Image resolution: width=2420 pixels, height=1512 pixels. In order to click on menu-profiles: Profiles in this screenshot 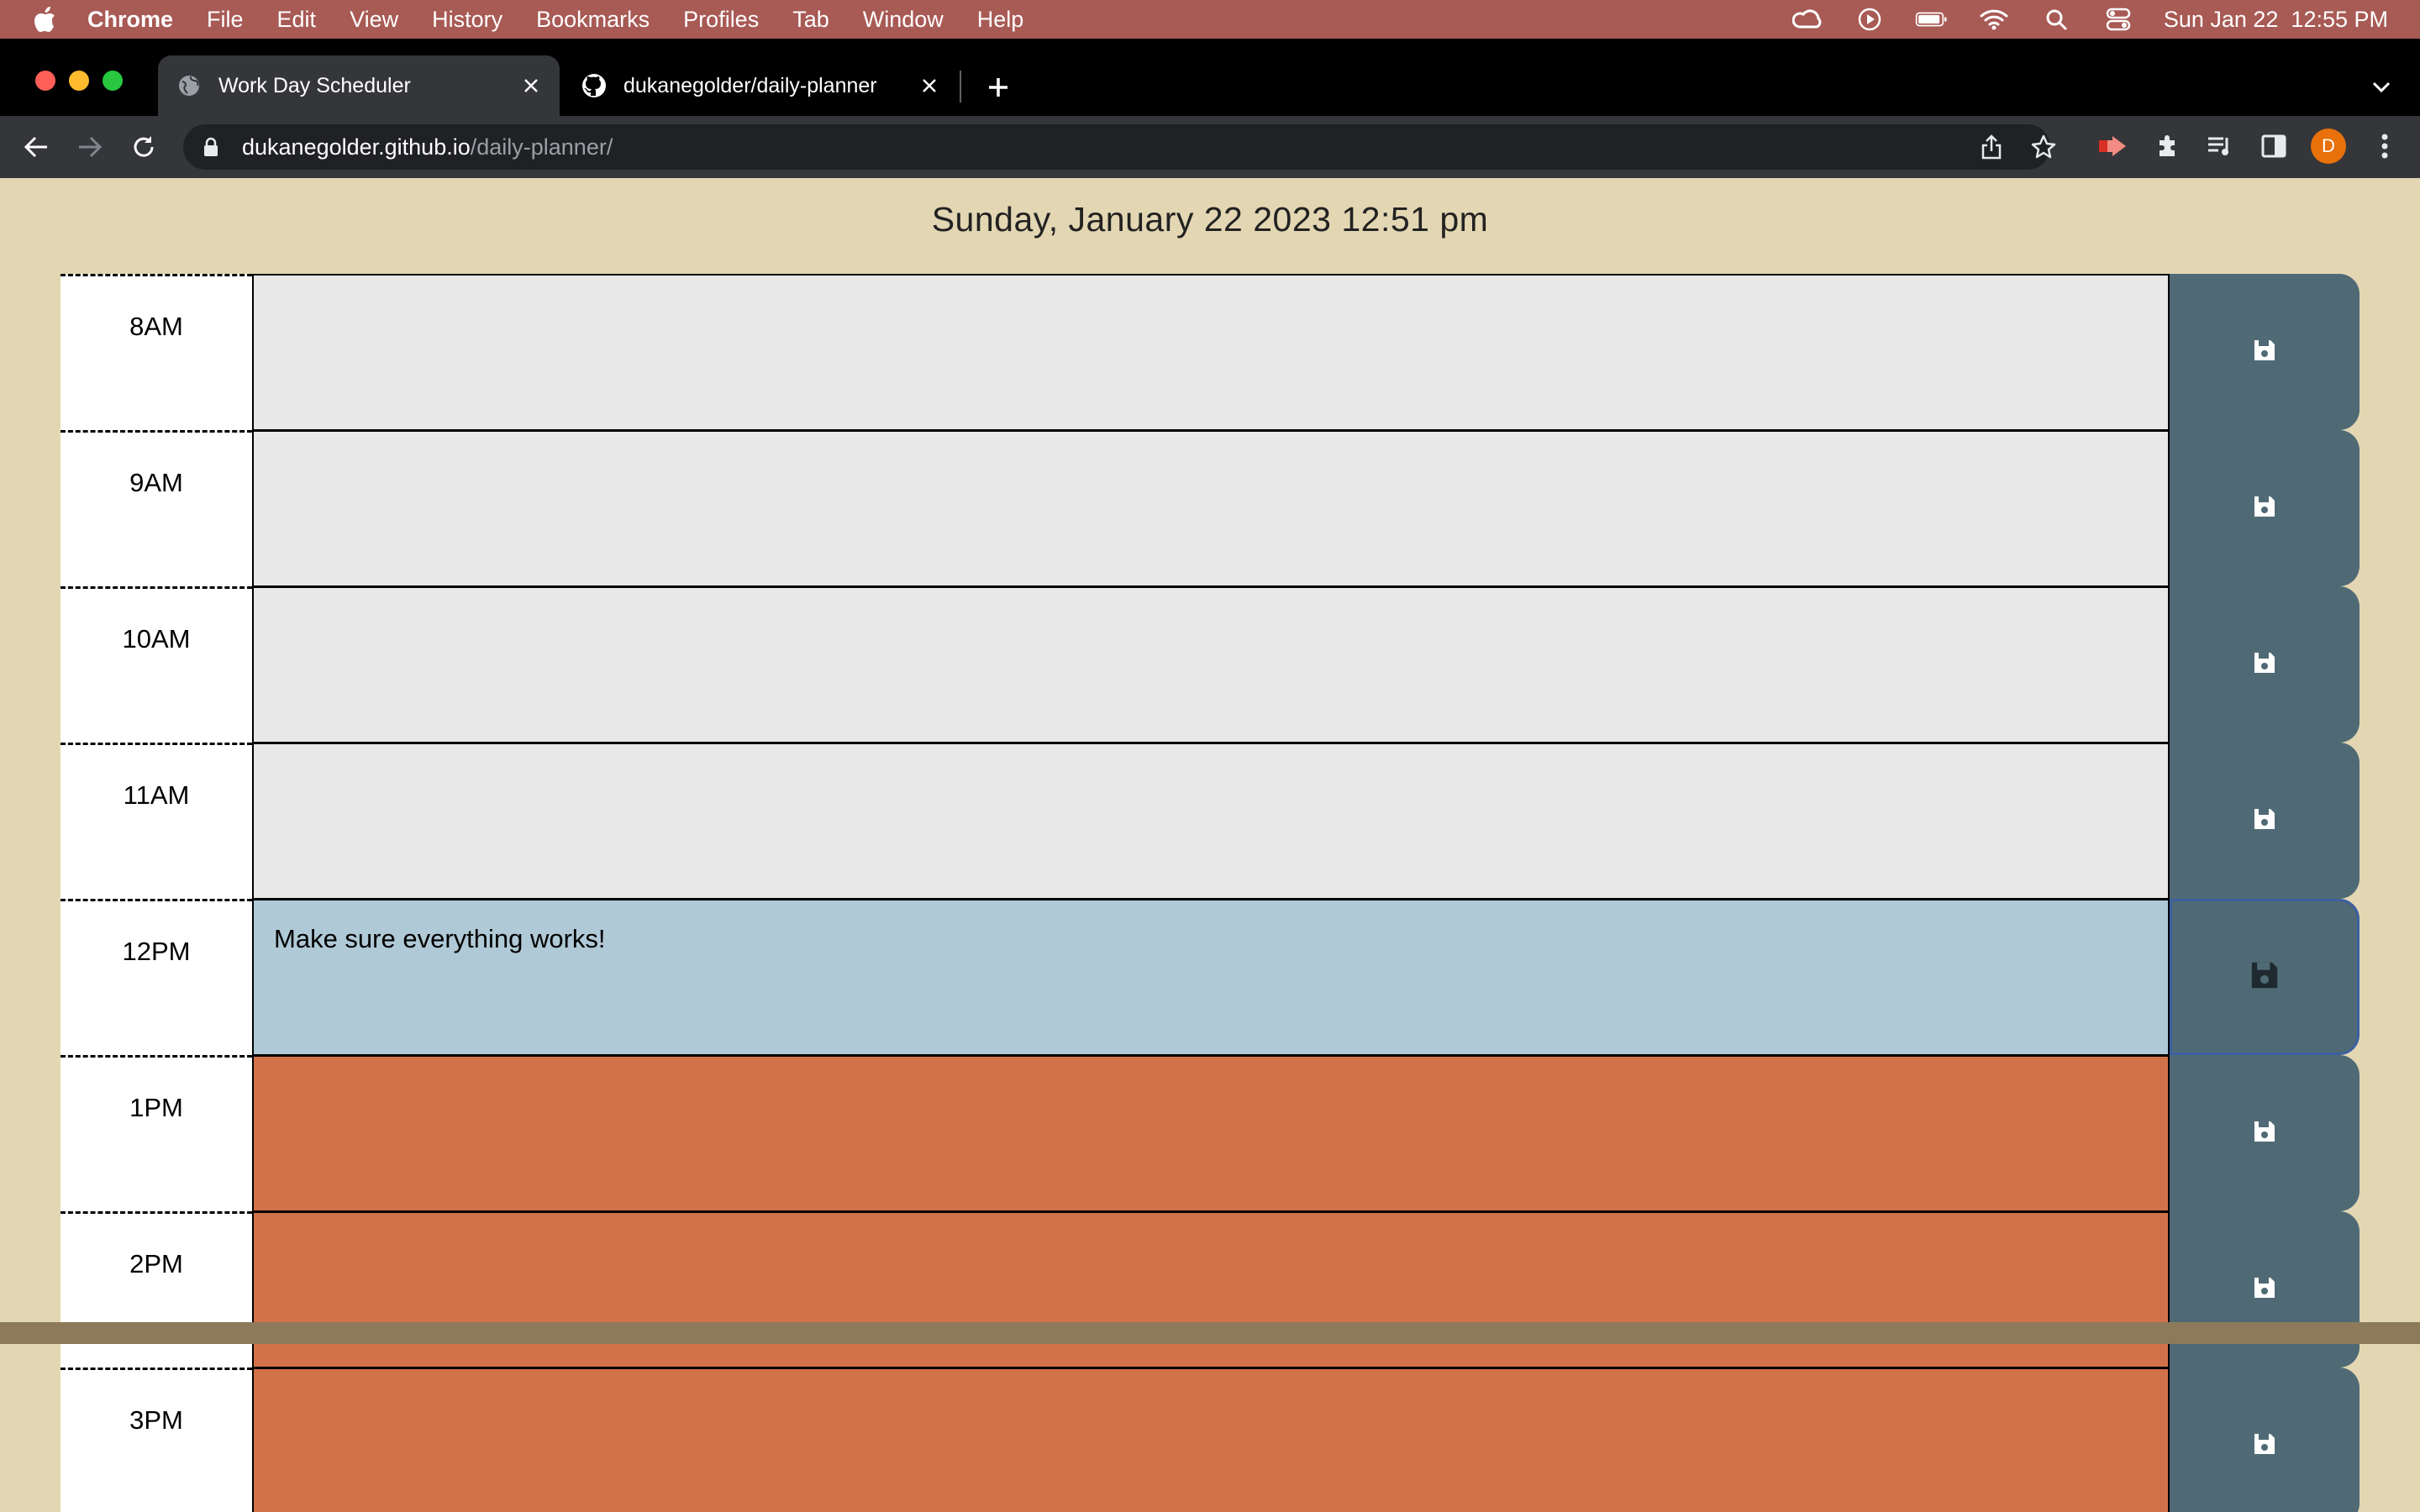, I will do `click(721, 20)`.